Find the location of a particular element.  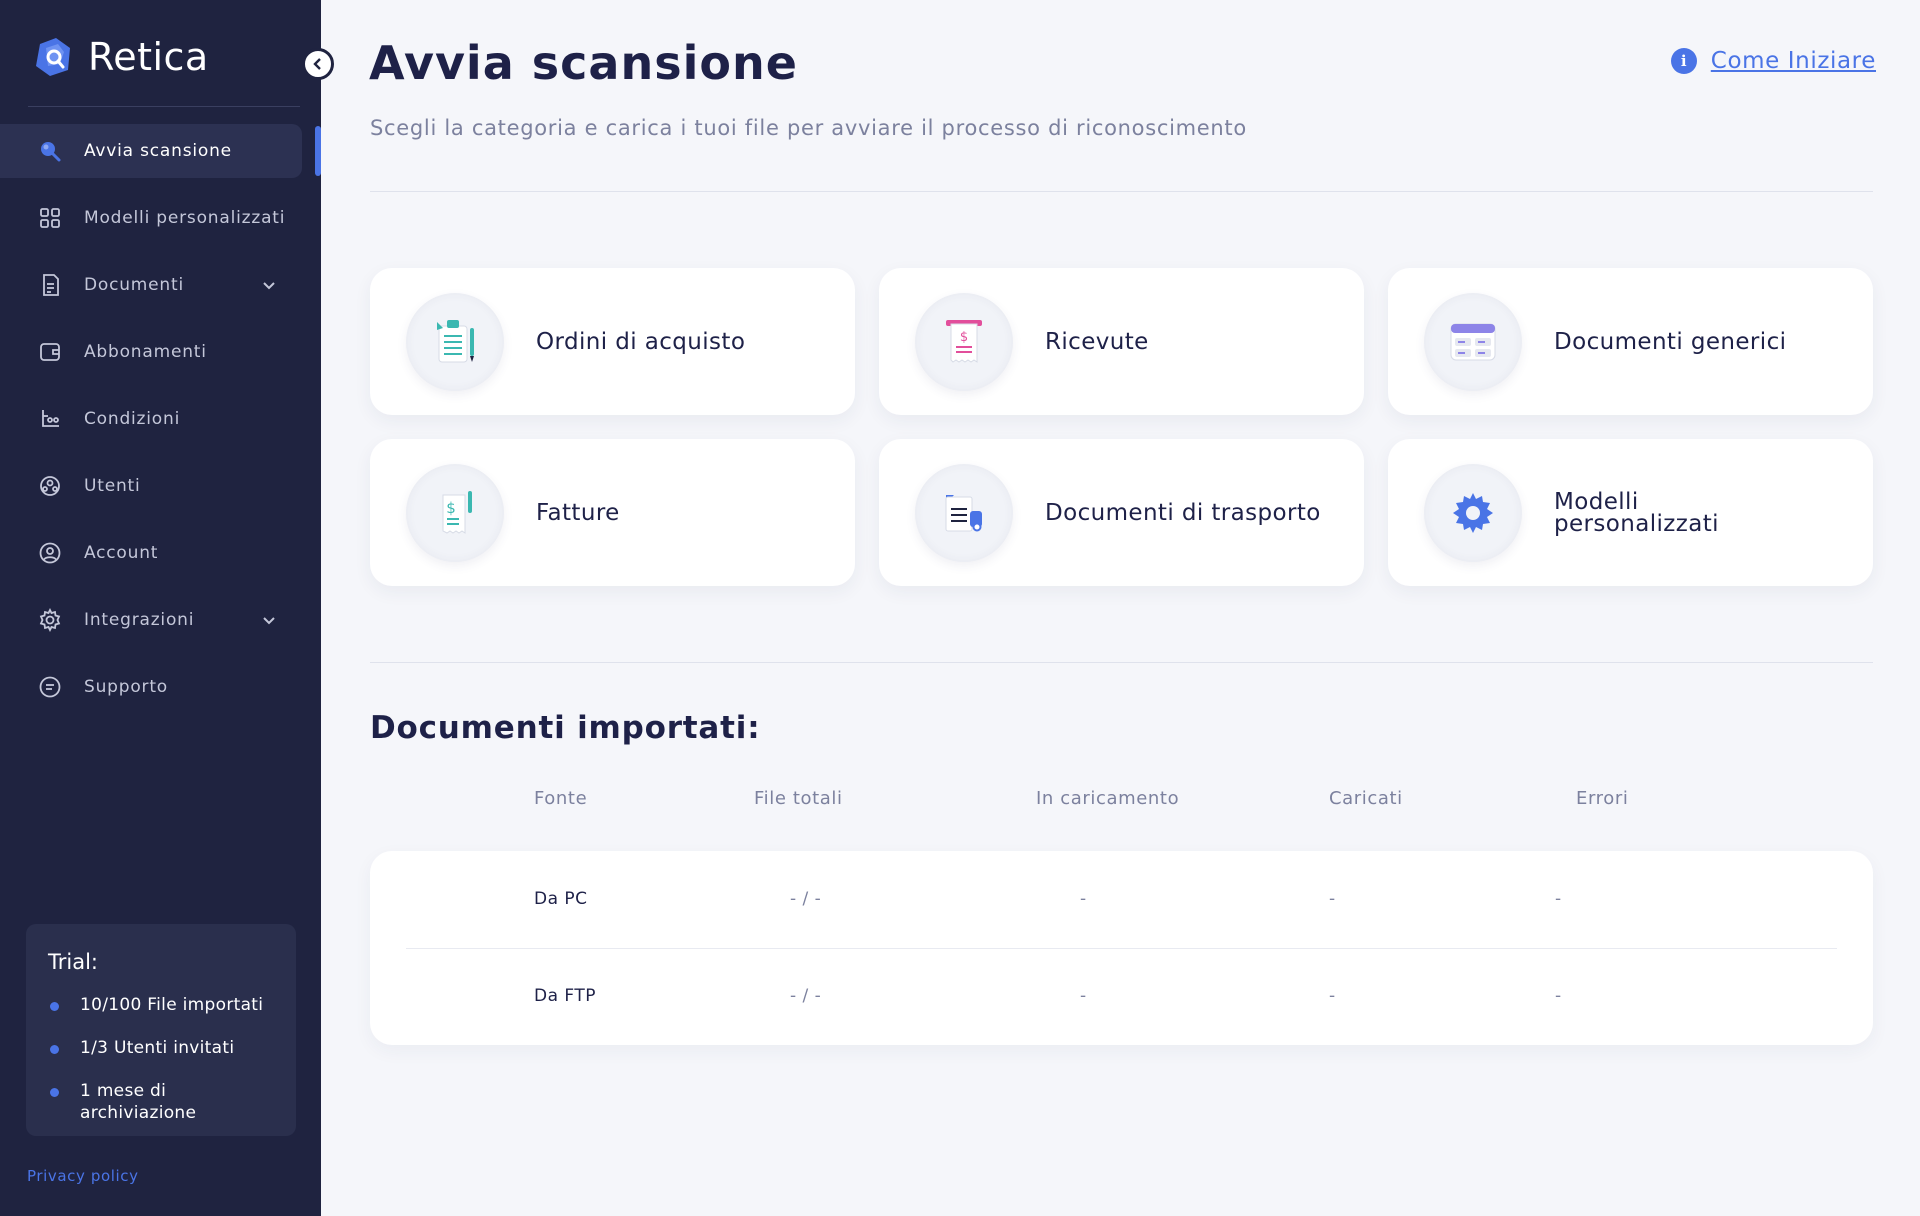

column-header-fonte: Fonte is located at coordinates (561, 798).